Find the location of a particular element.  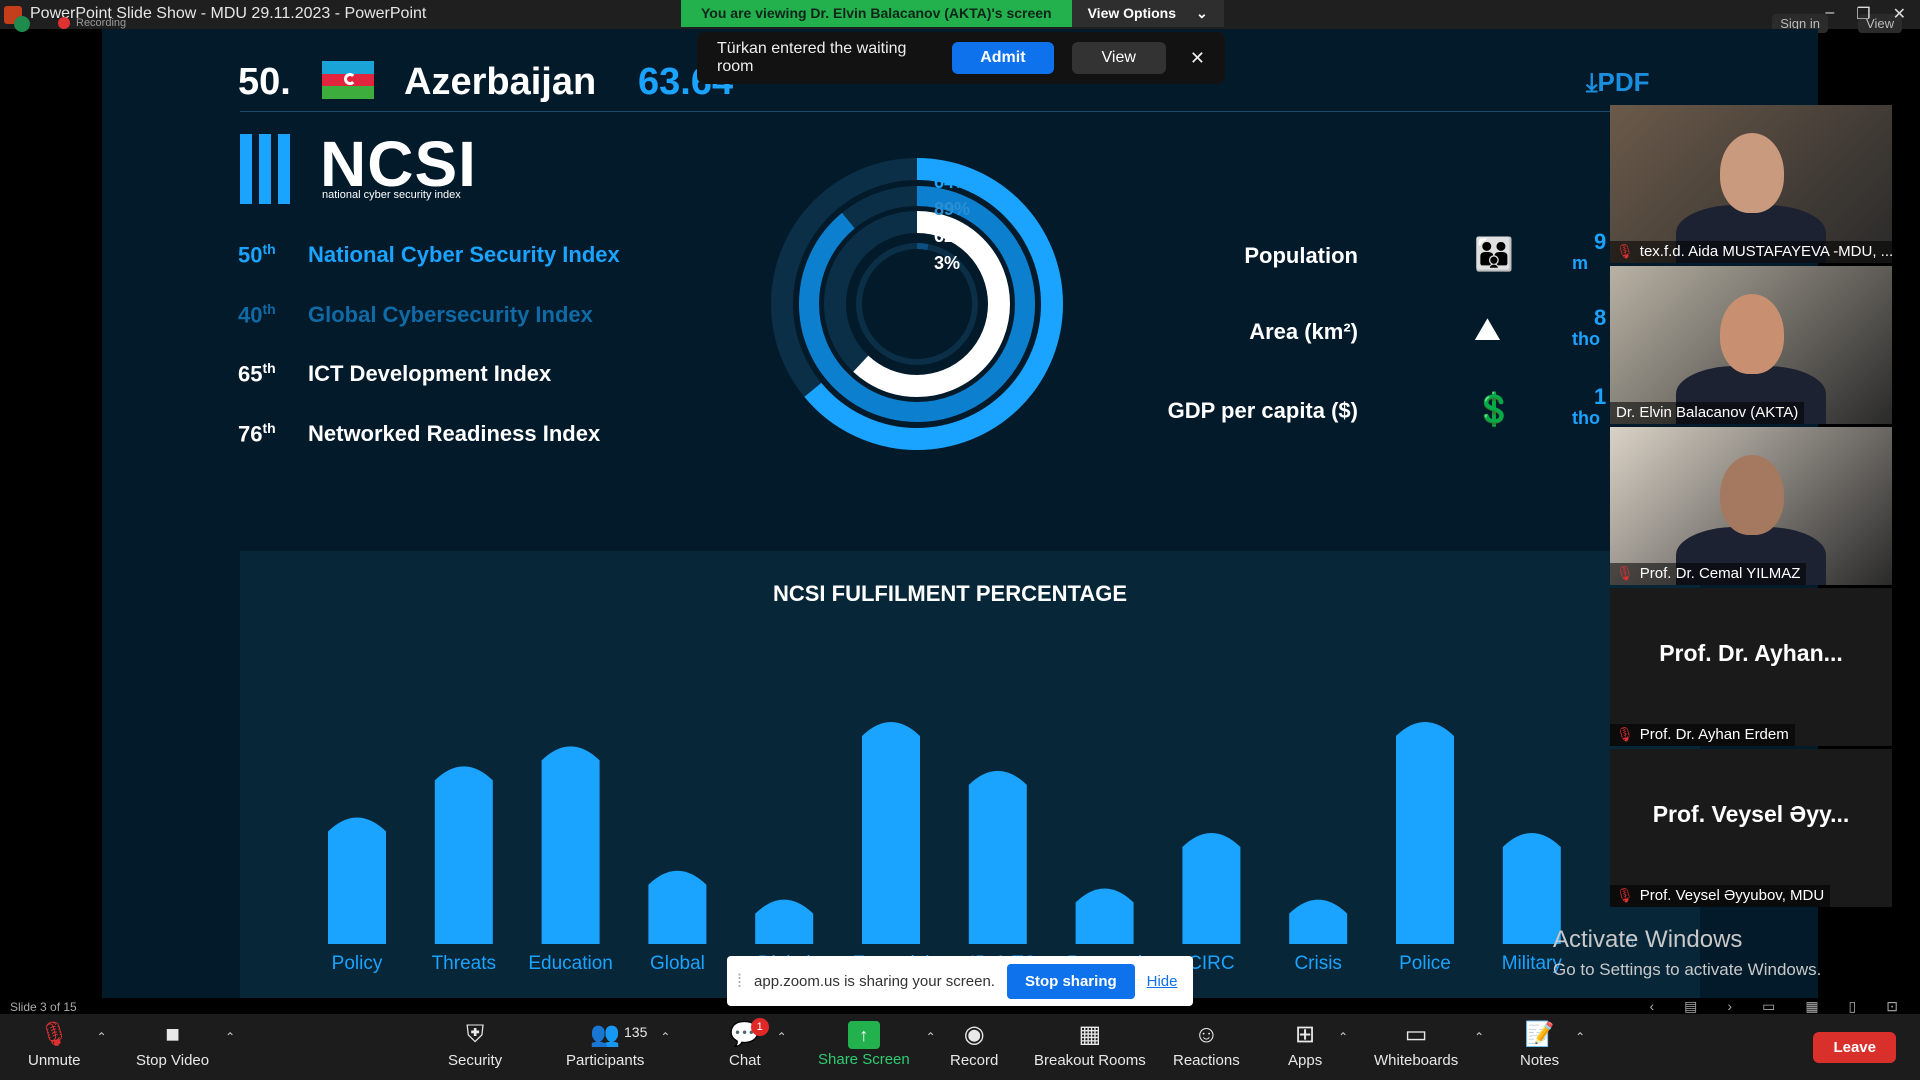

category-label: CIRC is located at coordinates (1211, 963).